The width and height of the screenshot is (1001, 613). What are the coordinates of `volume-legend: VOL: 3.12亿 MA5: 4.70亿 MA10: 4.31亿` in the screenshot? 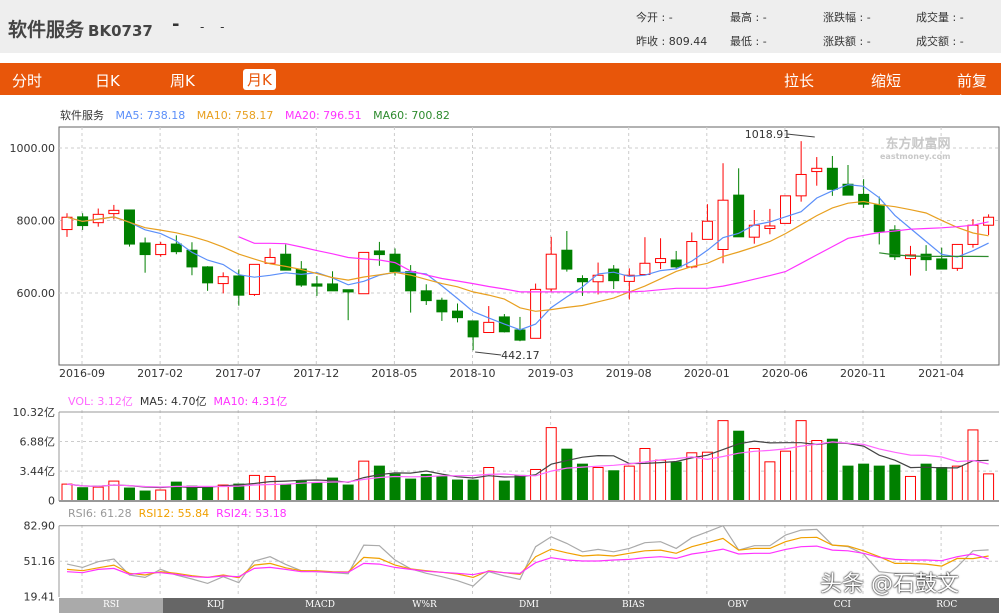 It's located at (177, 401).